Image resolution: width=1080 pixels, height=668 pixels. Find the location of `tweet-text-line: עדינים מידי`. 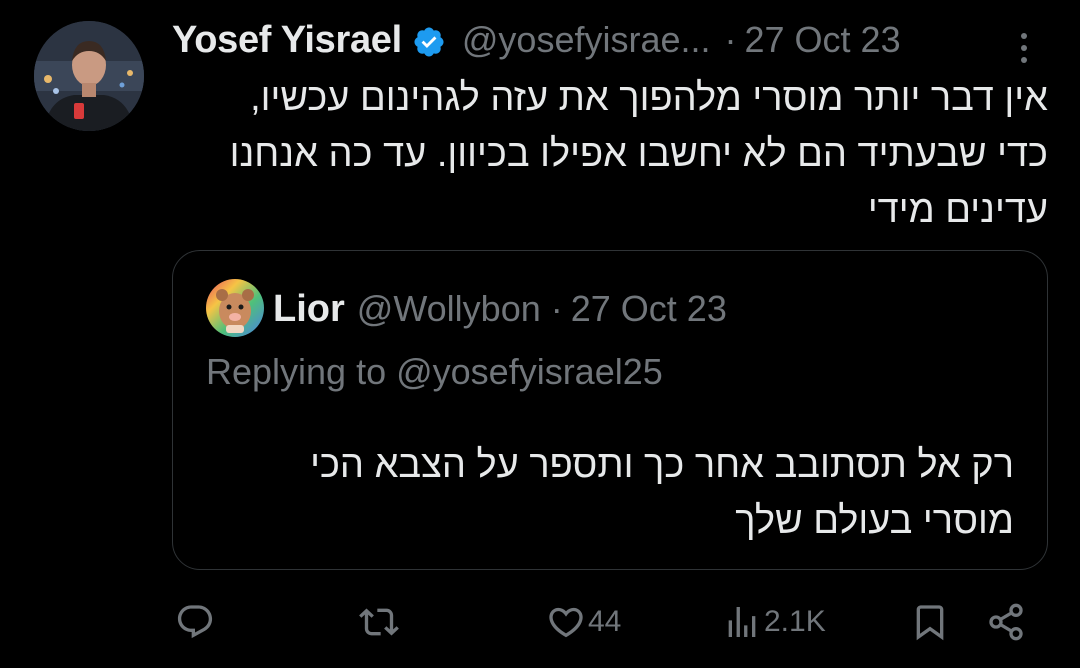

tweet-text-line: עדינים מידי is located at coordinates (957, 210).